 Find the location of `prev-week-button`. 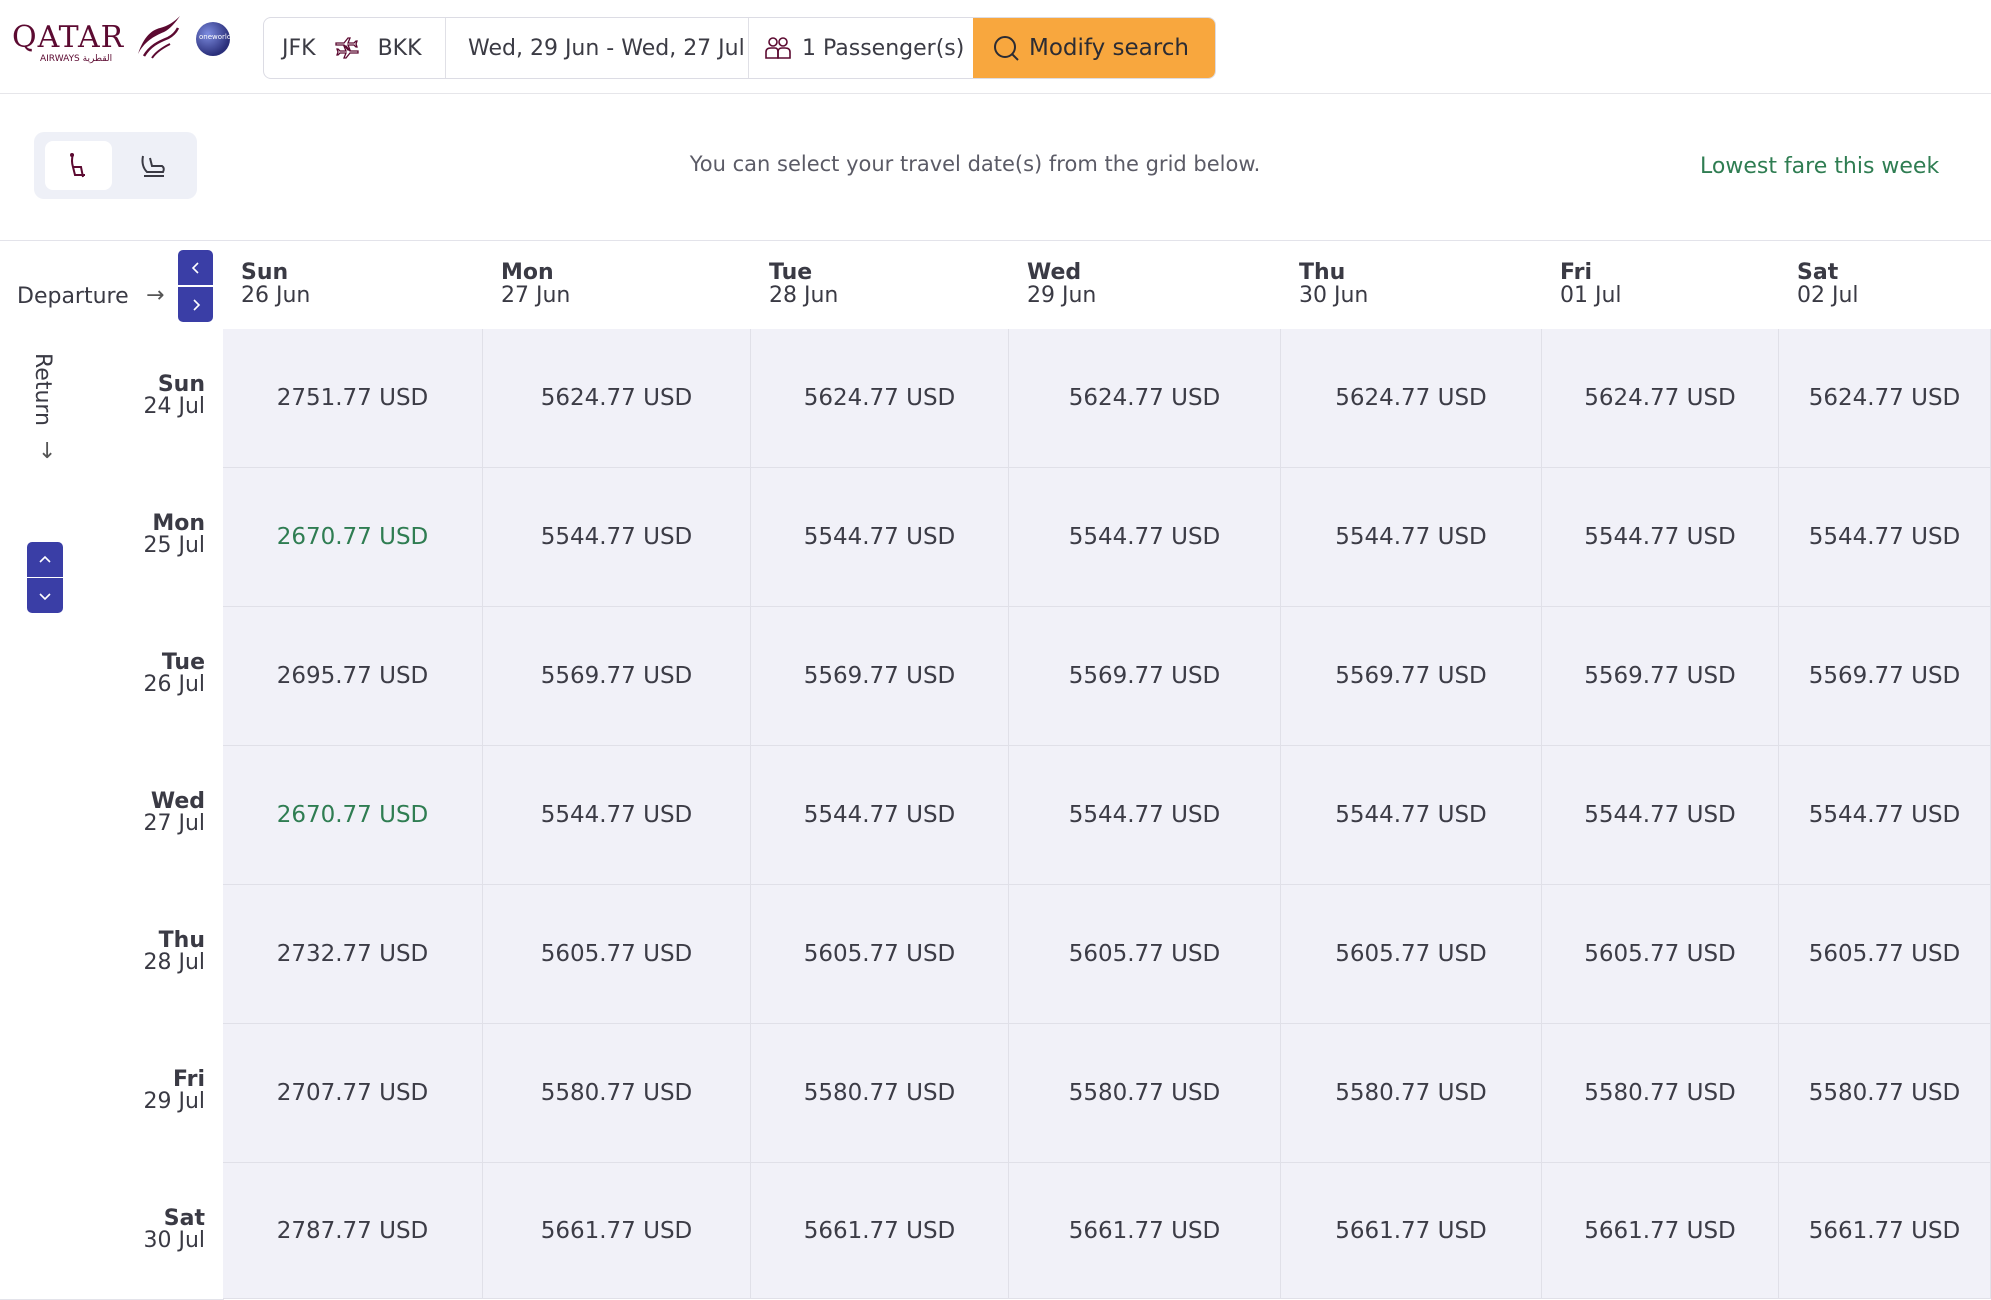

prev-week-button is located at coordinates (195, 267).